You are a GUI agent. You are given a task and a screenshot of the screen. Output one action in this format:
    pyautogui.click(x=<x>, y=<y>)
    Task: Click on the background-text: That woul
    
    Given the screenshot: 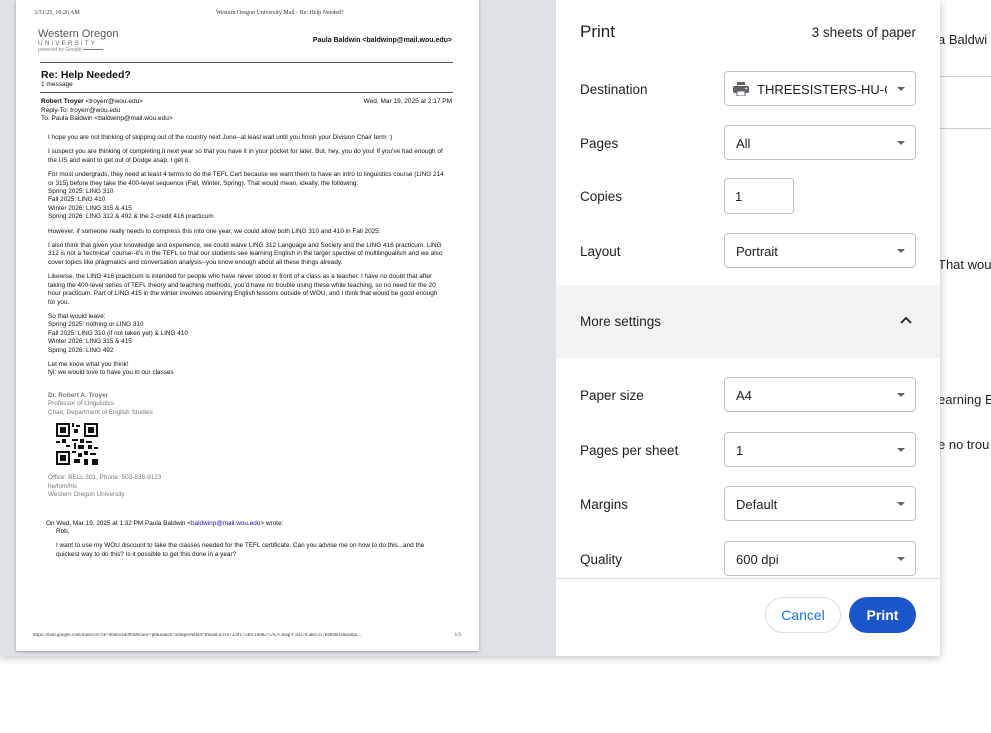 What is the action you would take?
    pyautogui.click(x=964, y=264)
    